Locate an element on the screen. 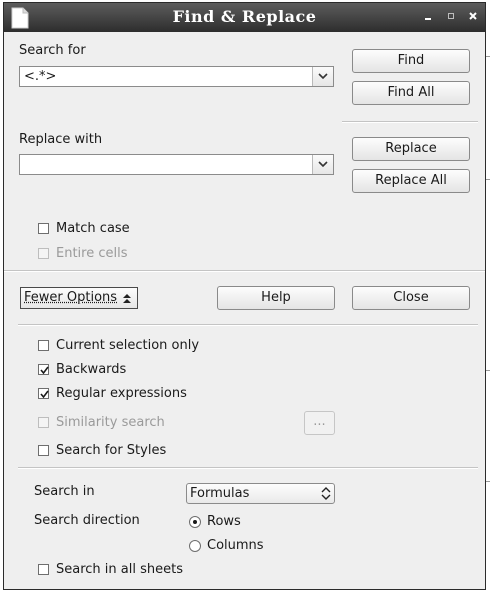 The image size is (490, 594). replace-all-button: Replace All is located at coordinates (411, 181).